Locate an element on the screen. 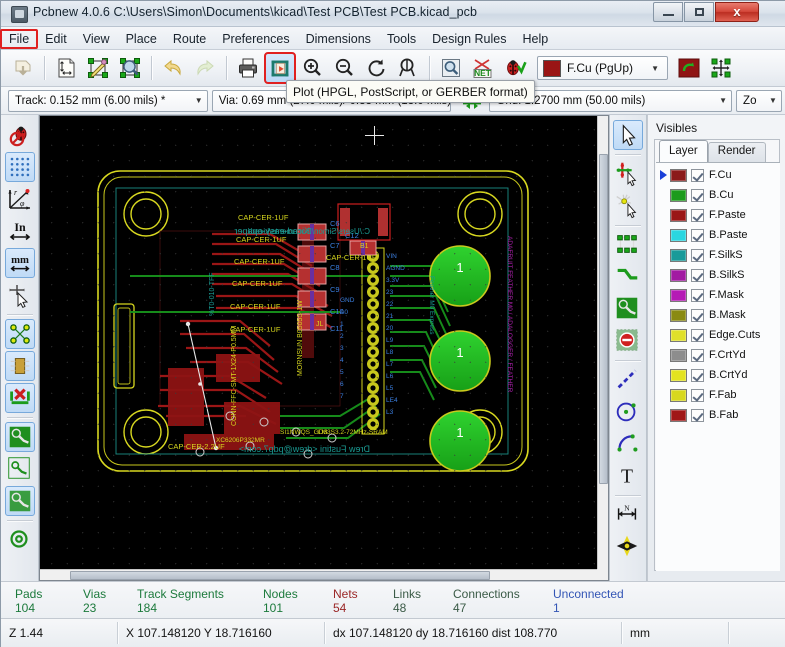 This screenshot has height=647, width=785. show-zone-disable-icon is located at coordinates (19, 501).